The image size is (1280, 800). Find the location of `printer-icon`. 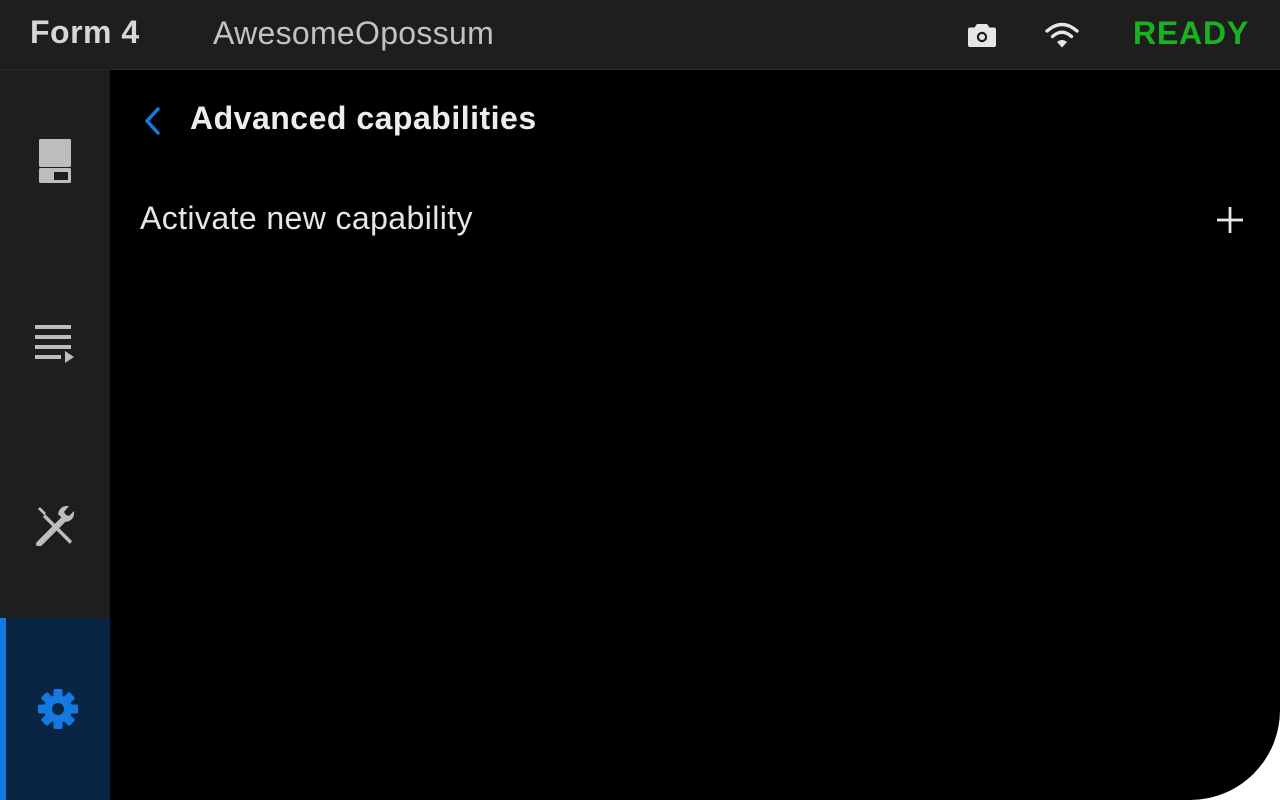

printer-icon is located at coordinates (55, 161).